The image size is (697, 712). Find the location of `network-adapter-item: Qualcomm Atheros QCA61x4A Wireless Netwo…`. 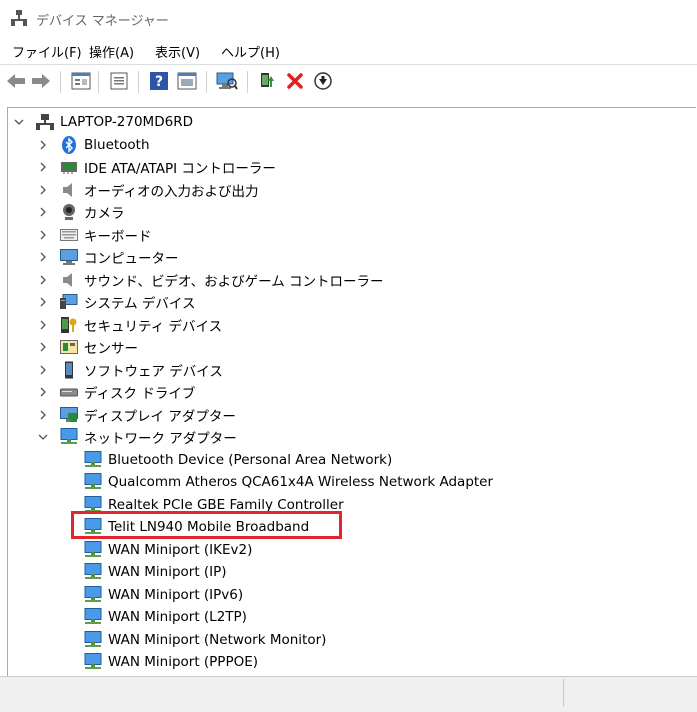

network-adapter-item: Qualcomm Atheros QCA61x4A Wireless Netwo… is located at coordinates (288, 482).